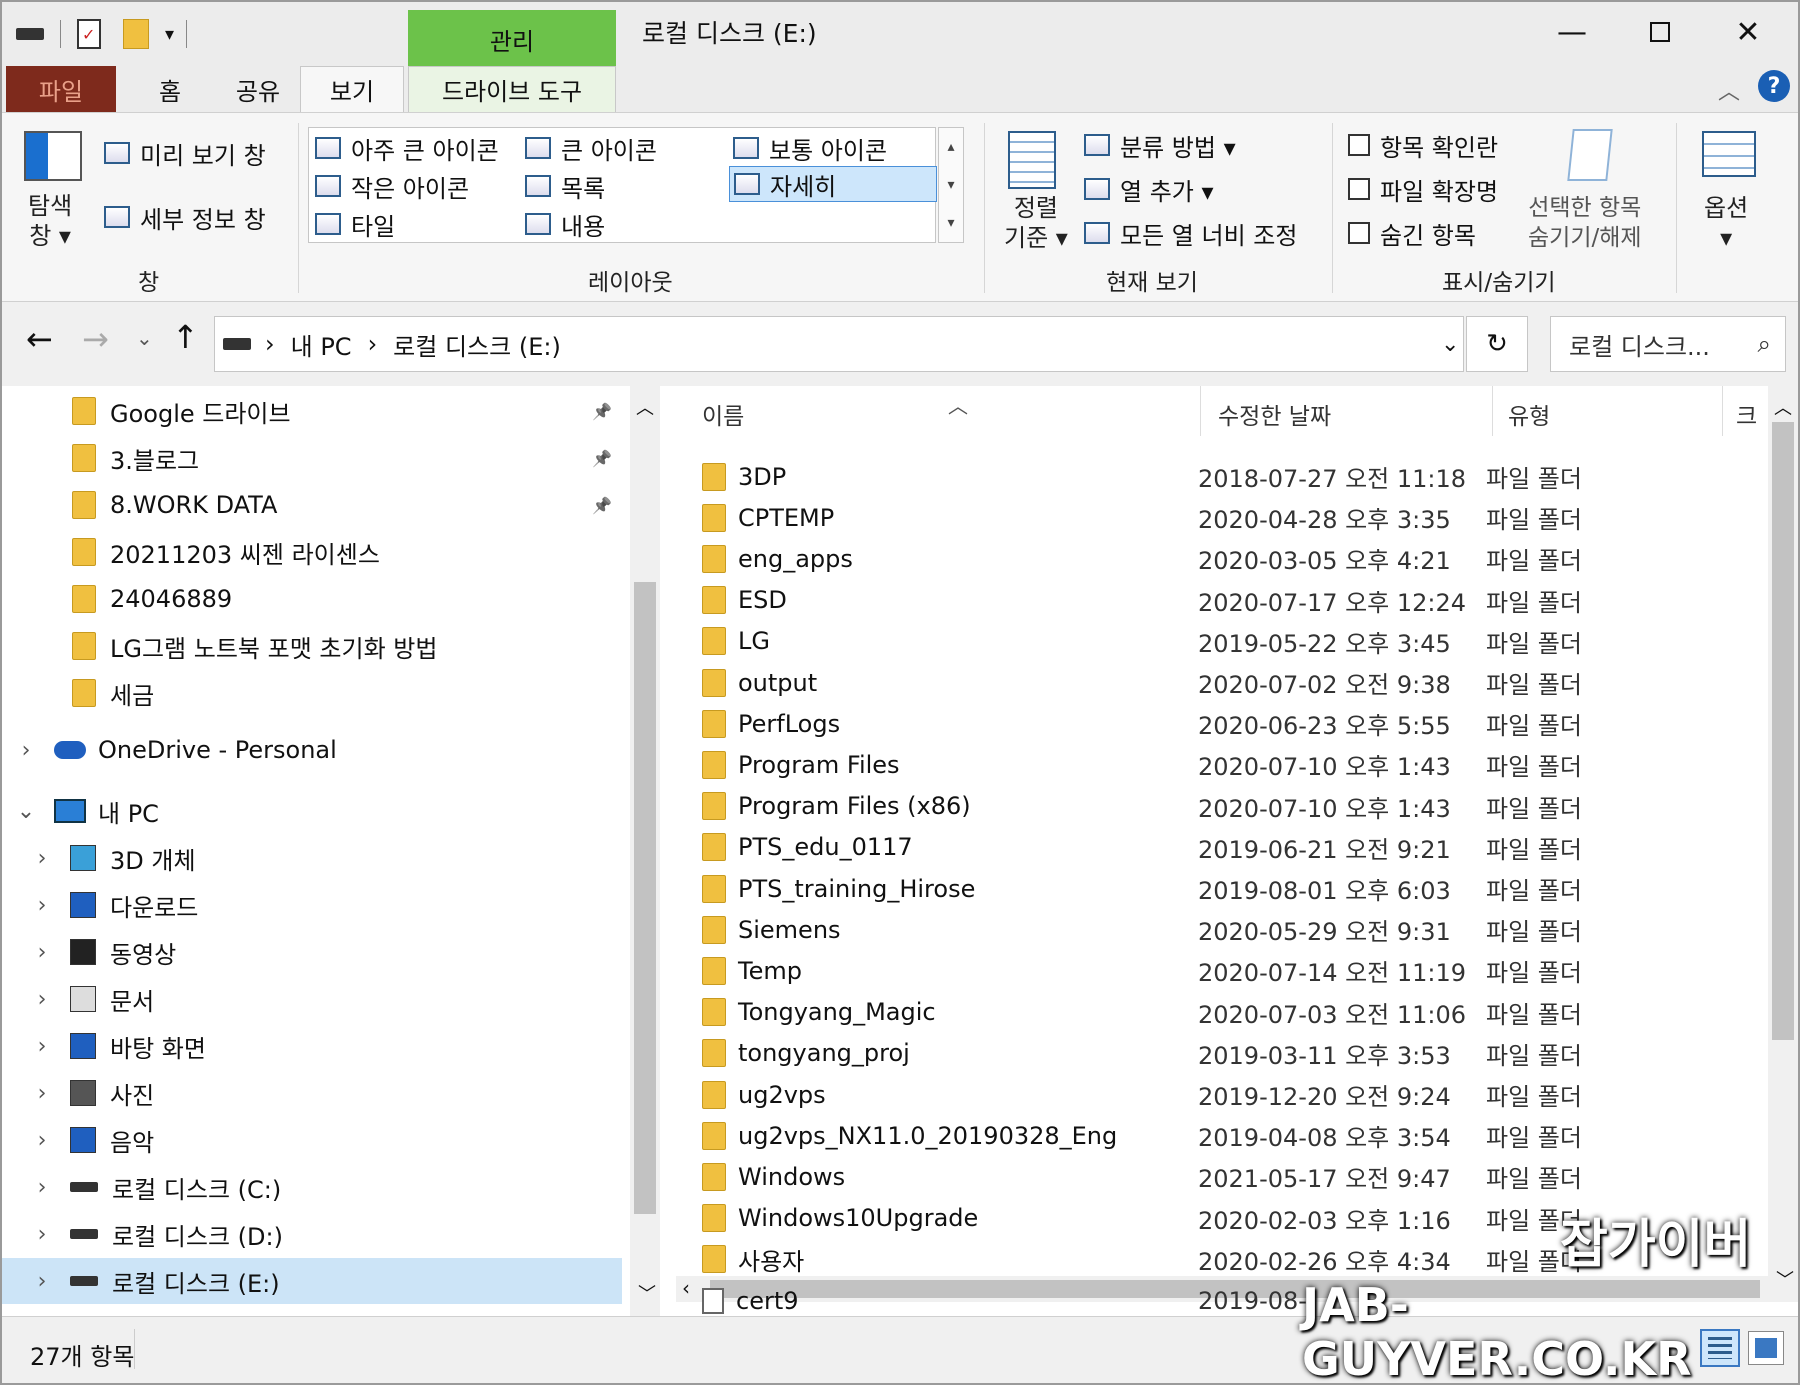  I want to click on quick-access-item: 24046889, so click(312, 599).